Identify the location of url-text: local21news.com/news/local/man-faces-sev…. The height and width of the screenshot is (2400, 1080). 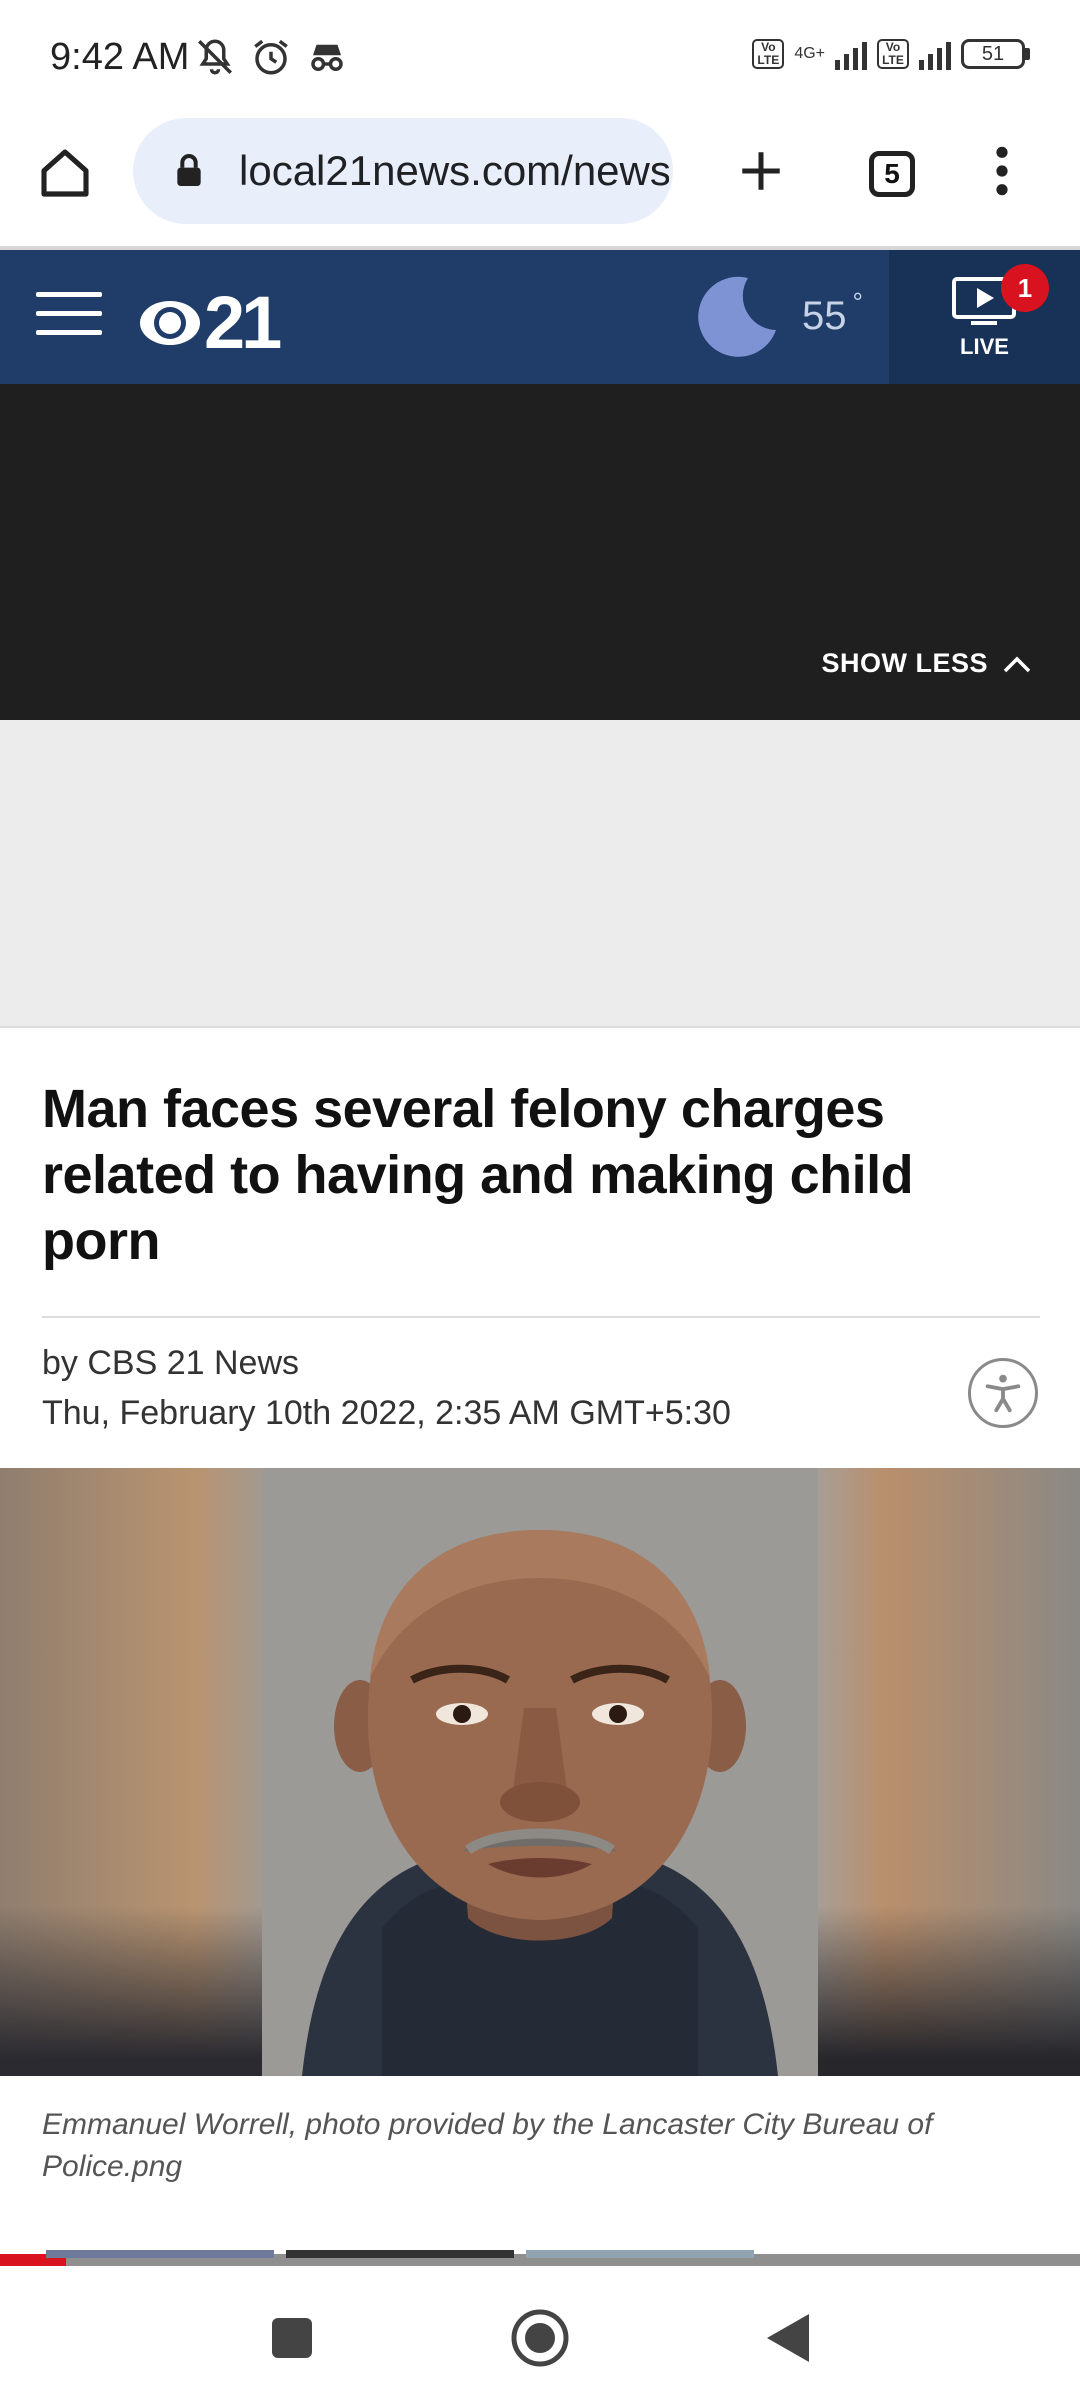
(454, 170).